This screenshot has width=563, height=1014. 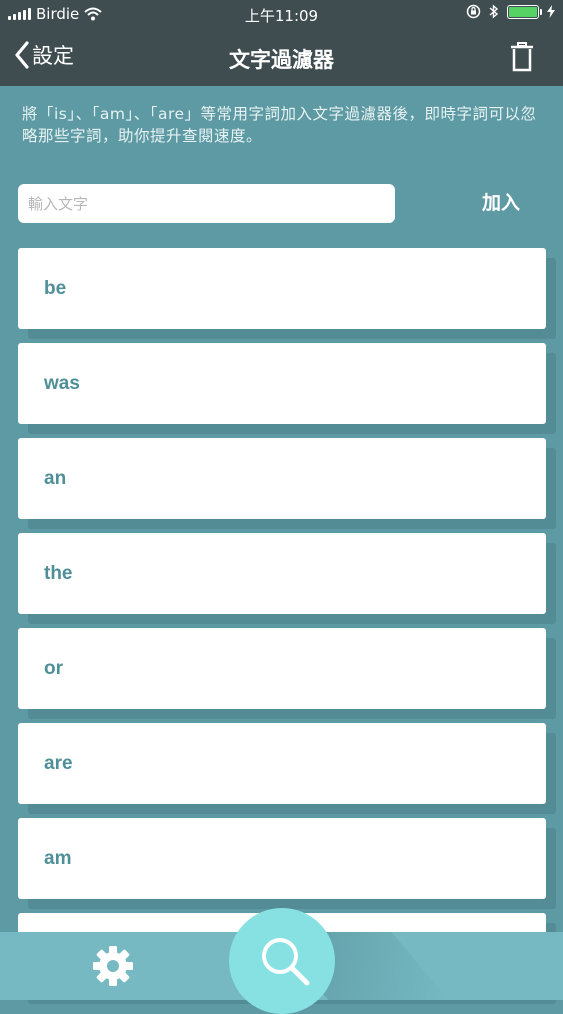 What do you see at coordinates (62, 383) in the screenshot?
I see `filter-word-label: was` at bounding box center [62, 383].